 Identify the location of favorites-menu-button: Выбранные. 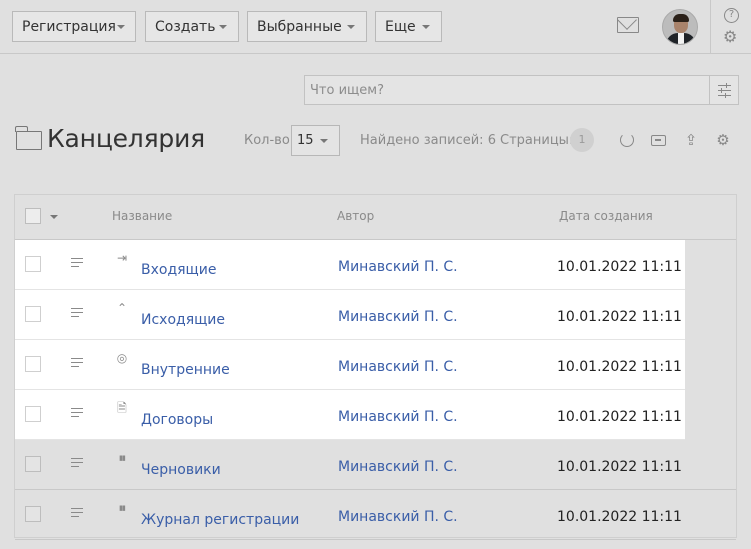
(307, 26).